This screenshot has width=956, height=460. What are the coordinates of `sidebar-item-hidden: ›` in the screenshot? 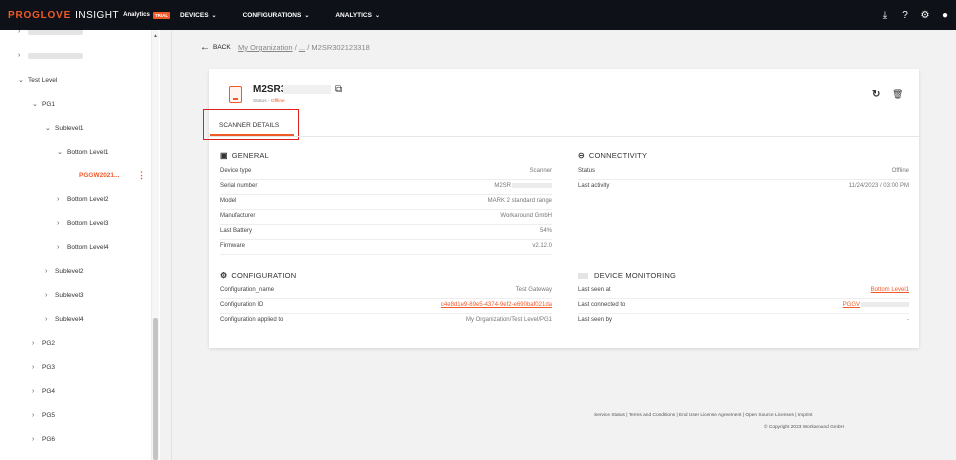 It's located at (50, 32).